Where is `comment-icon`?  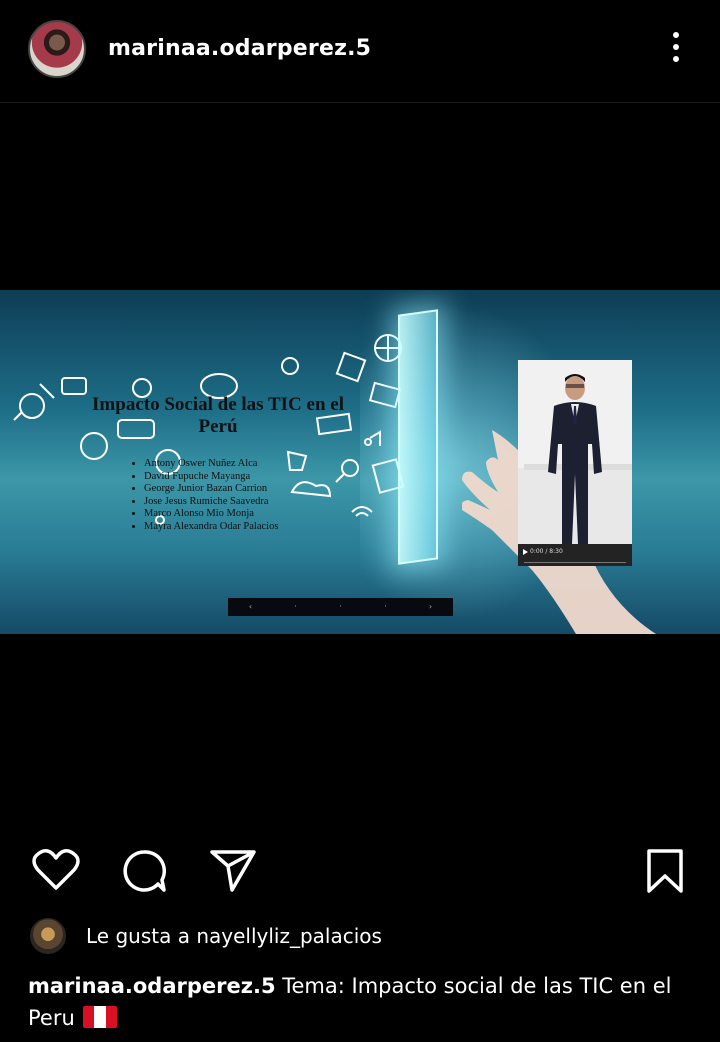
comment-icon is located at coordinates (144, 871).